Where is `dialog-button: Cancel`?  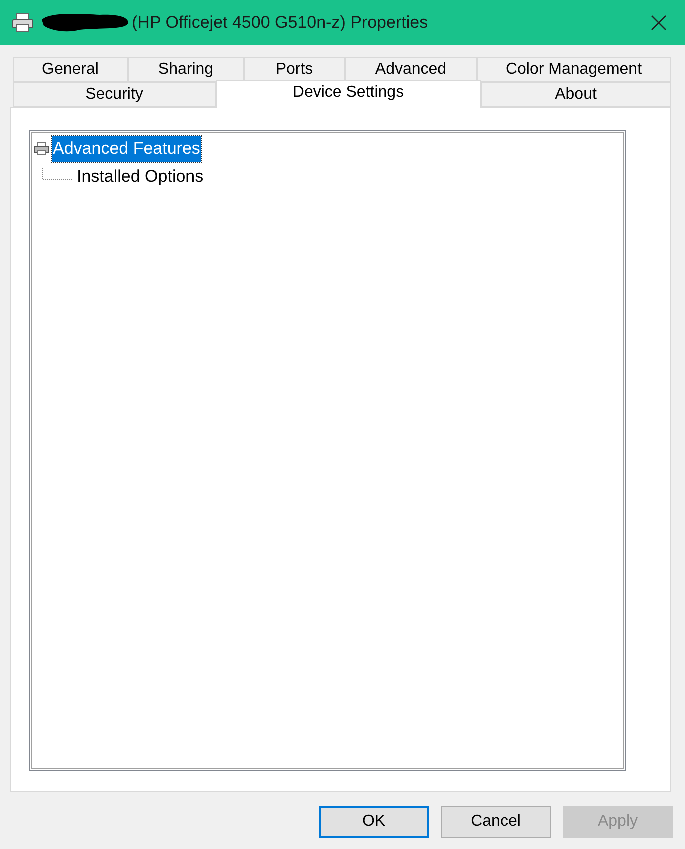
dialog-button: Cancel is located at coordinates (496, 822).